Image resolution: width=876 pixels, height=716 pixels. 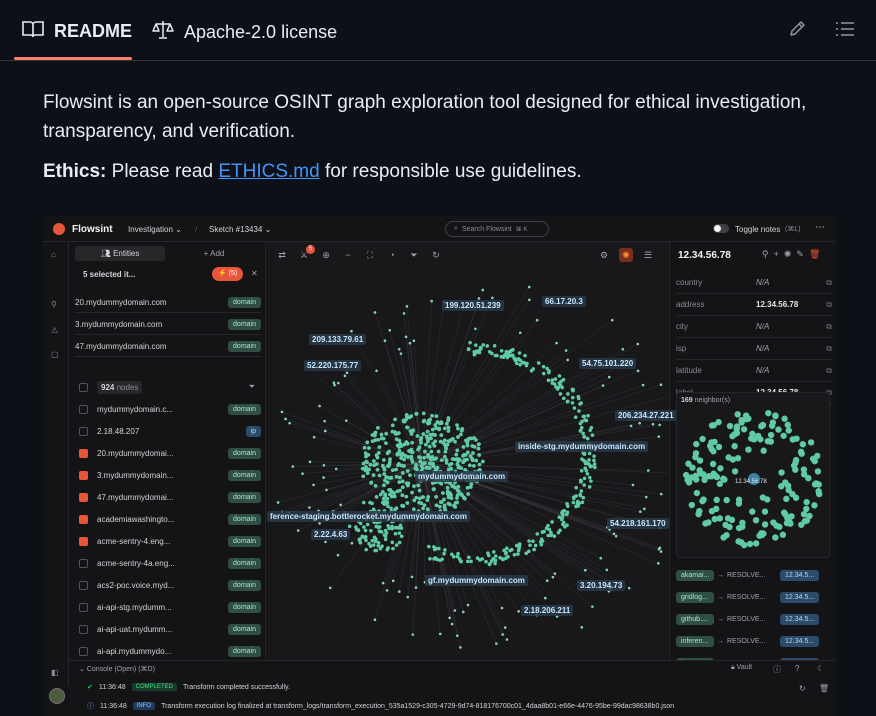 I want to click on reload-icon: ↻, so click(x=802, y=688).